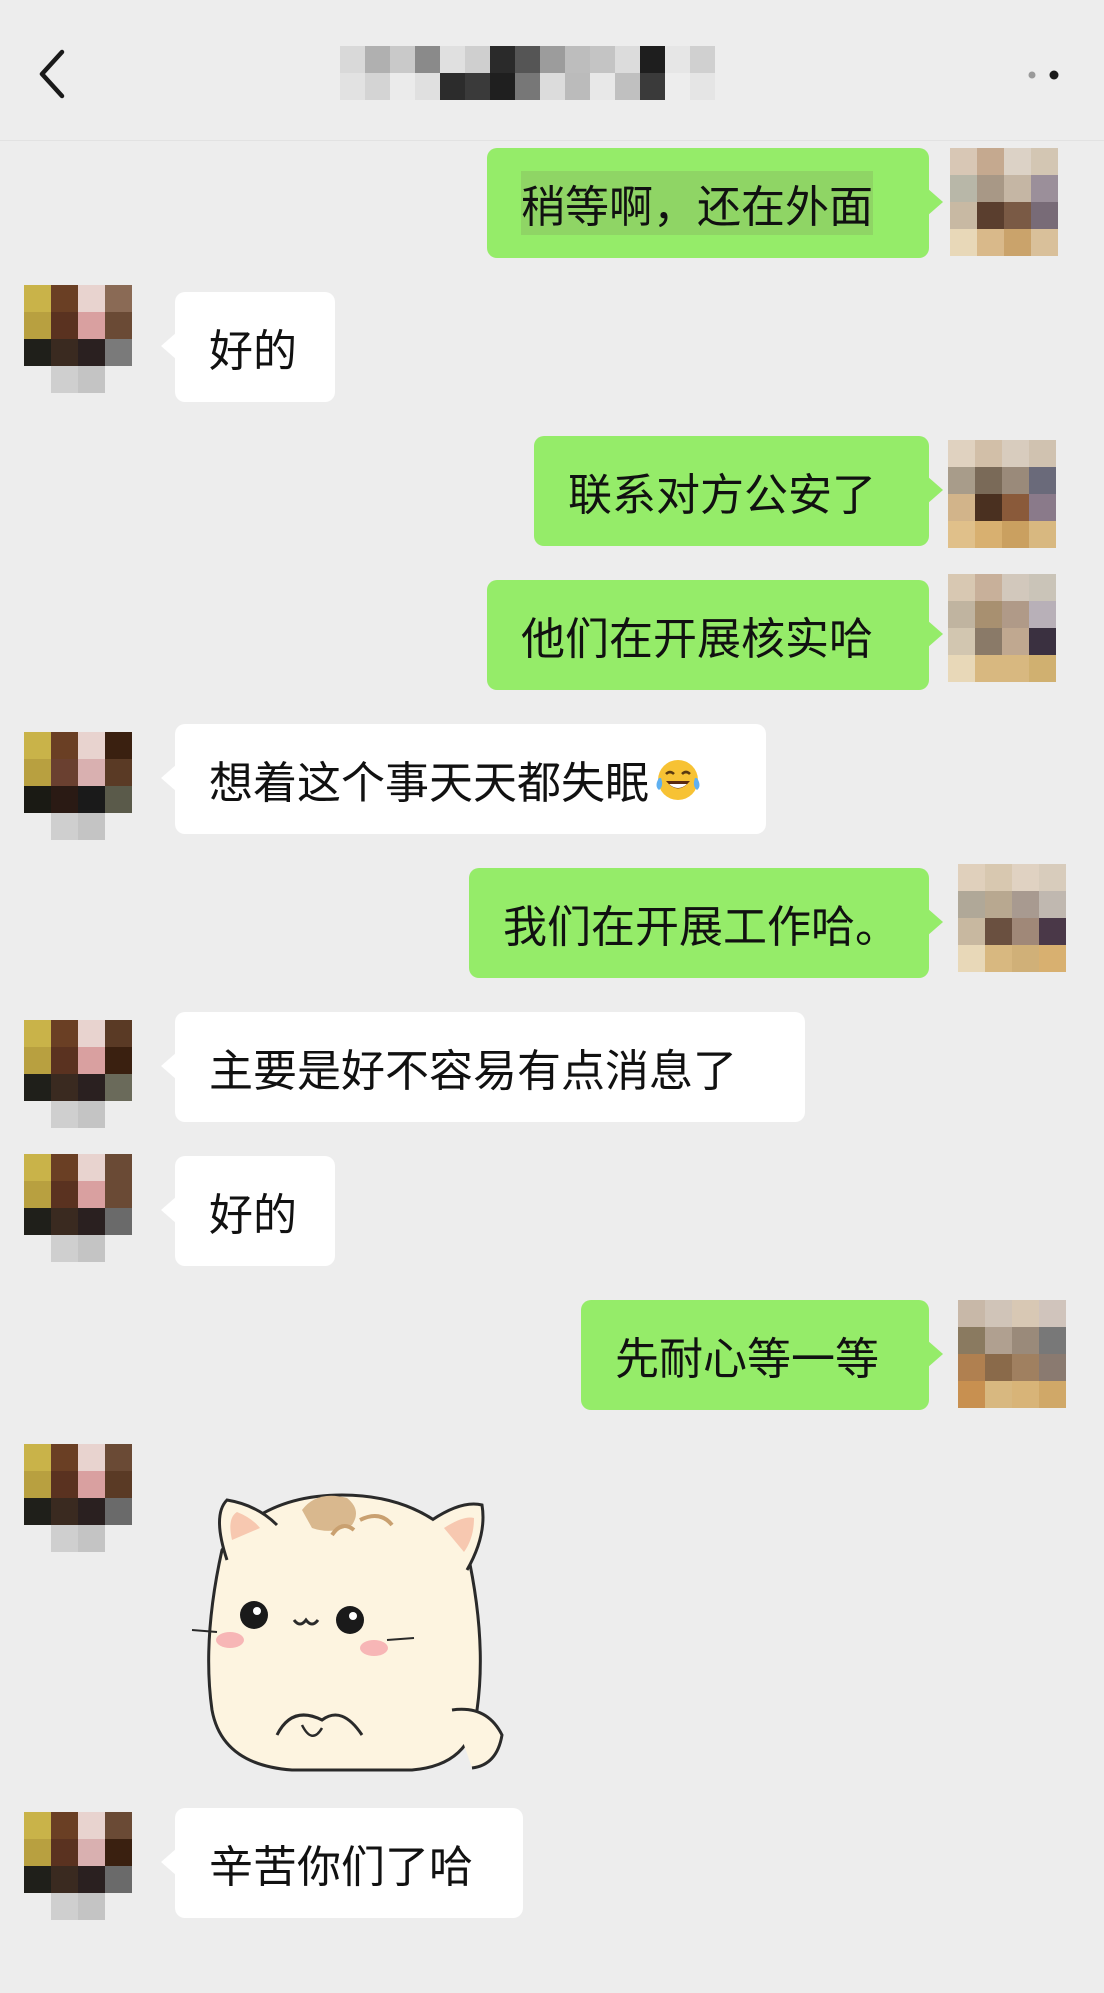 Image resolution: width=1104 pixels, height=1993 pixels. What do you see at coordinates (429, 783) in the screenshot?
I see `message-text: 想着这个事天天都失眠` at bounding box center [429, 783].